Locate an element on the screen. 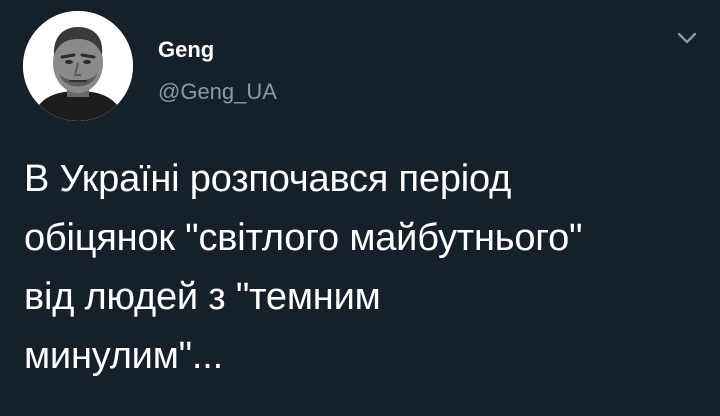 This screenshot has height=416, width=720. tweet-text-line: В Україні розпочався період is located at coordinates (268, 179).